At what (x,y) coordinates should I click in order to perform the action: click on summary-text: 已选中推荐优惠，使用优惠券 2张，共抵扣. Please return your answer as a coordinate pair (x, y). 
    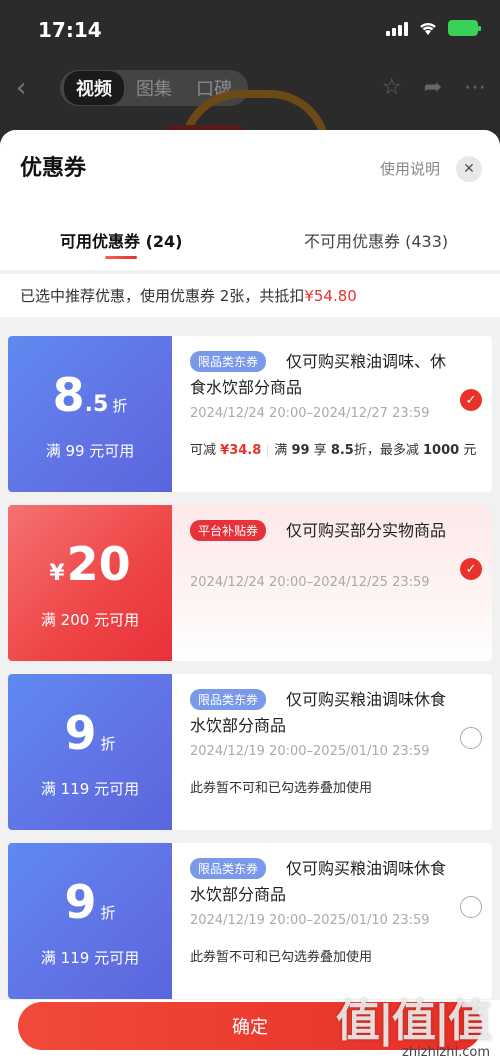
    Looking at the image, I should click on (162, 296).